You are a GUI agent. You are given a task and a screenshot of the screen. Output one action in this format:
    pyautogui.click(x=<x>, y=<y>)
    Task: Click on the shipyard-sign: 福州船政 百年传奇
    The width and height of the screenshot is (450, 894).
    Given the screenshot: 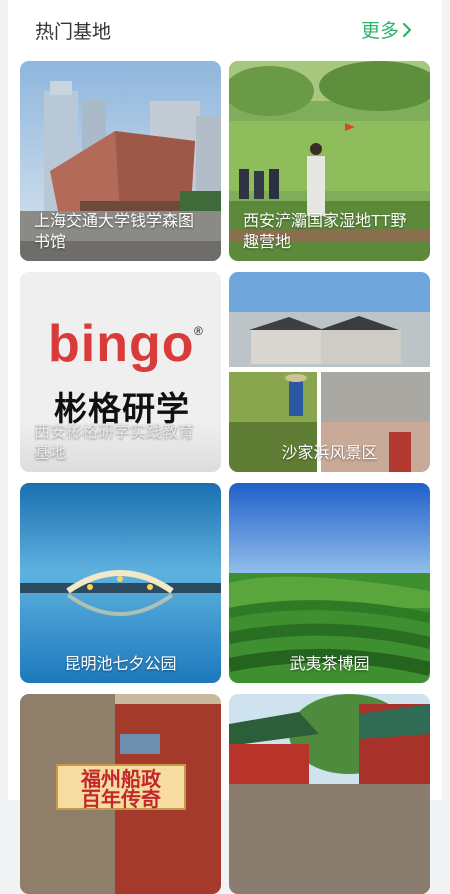 What is the action you would take?
    pyautogui.click(x=121, y=787)
    